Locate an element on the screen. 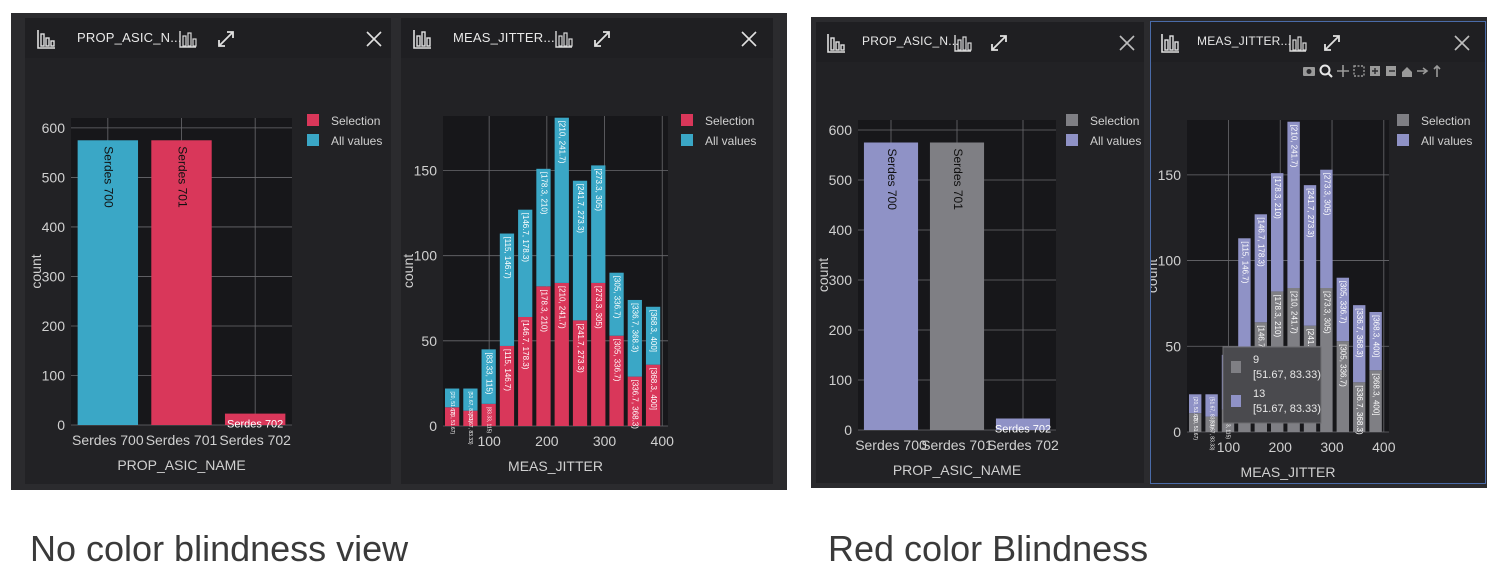 This screenshot has width=1500, height=585. bar-label: [51.67, 83.33) is located at coordinates (1211, 412).